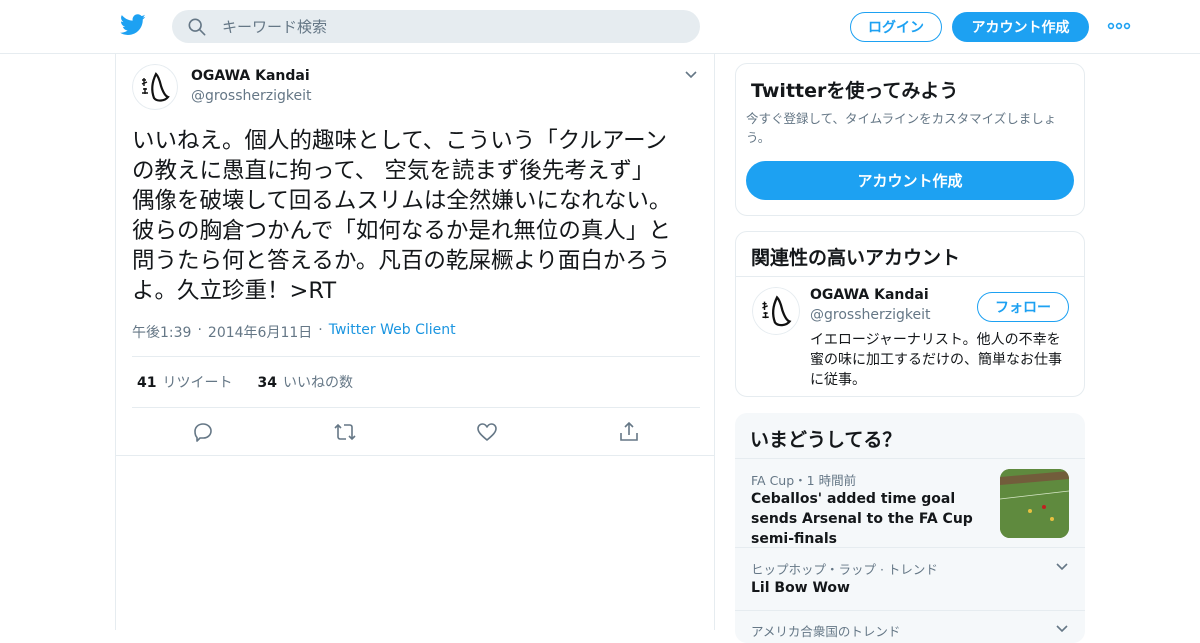 This screenshot has width=1200, height=643. Describe the element at coordinates (804, 480) in the screenshot. I see `trend-meta: FA Cup・1 時間前` at that location.